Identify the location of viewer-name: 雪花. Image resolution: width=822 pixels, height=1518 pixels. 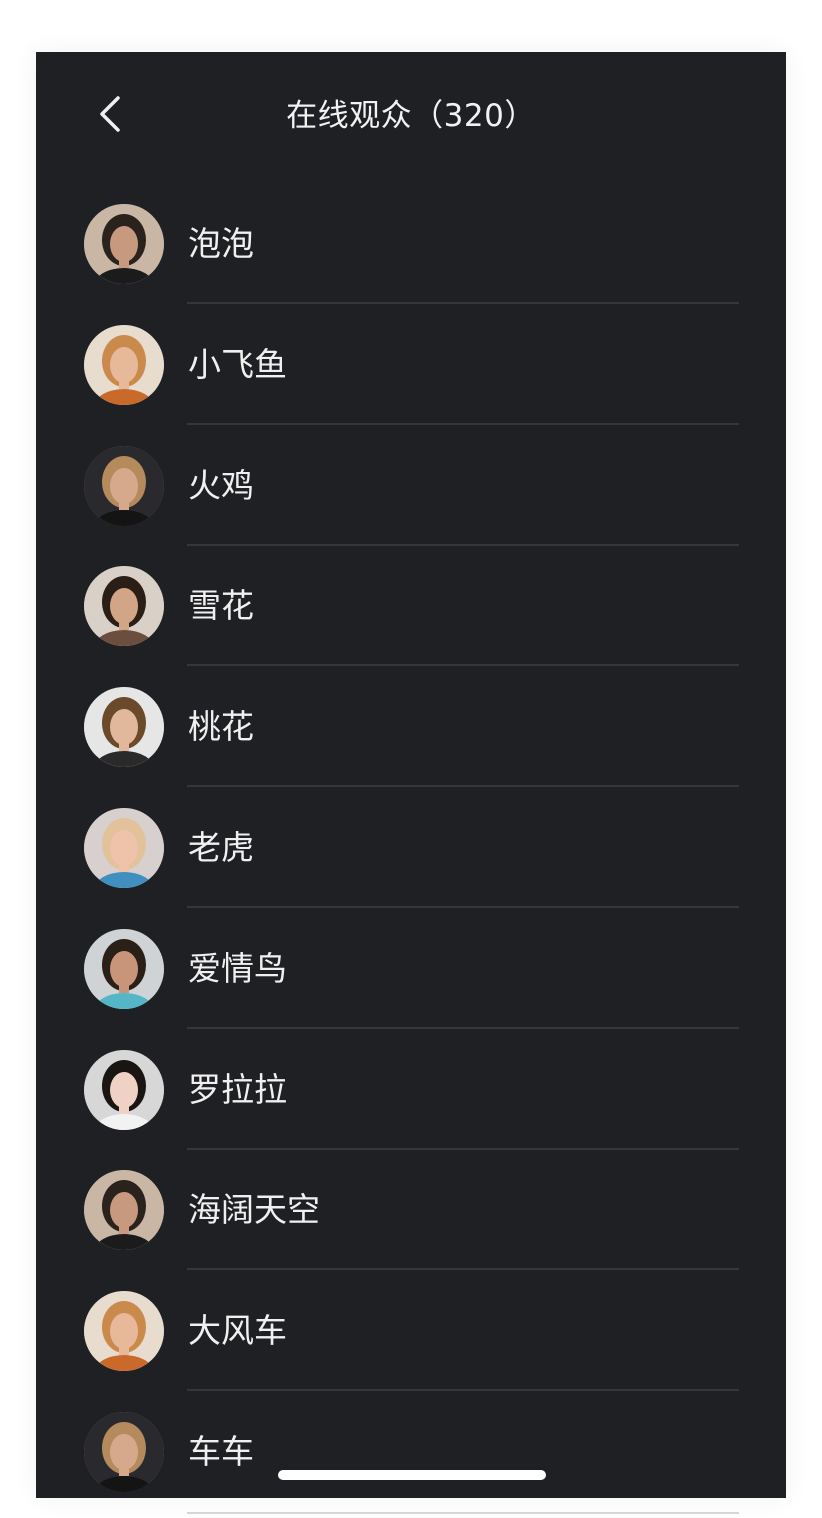
(221, 606).